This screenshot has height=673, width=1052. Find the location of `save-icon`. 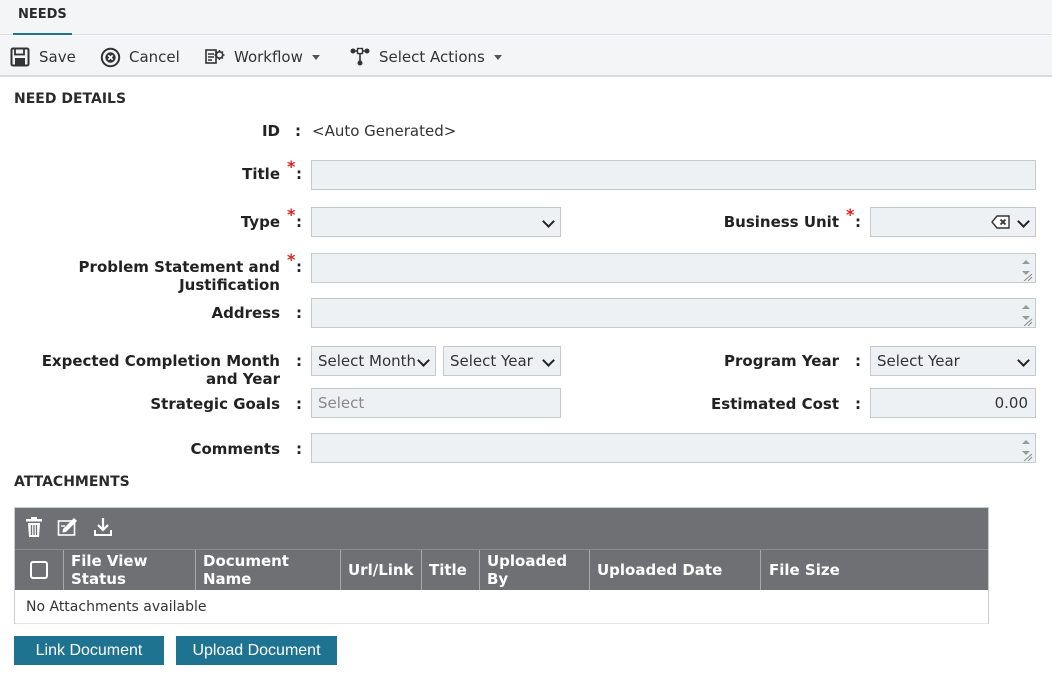

save-icon is located at coordinates (20, 57).